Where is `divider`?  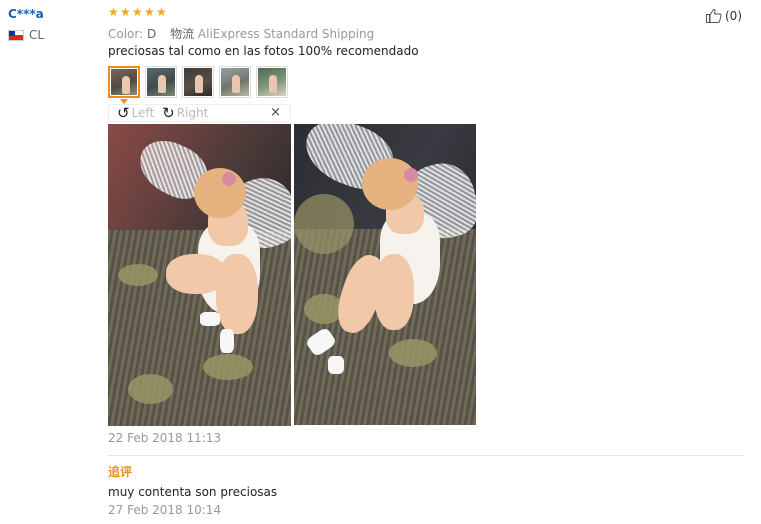
divider is located at coordinates (425, 455).